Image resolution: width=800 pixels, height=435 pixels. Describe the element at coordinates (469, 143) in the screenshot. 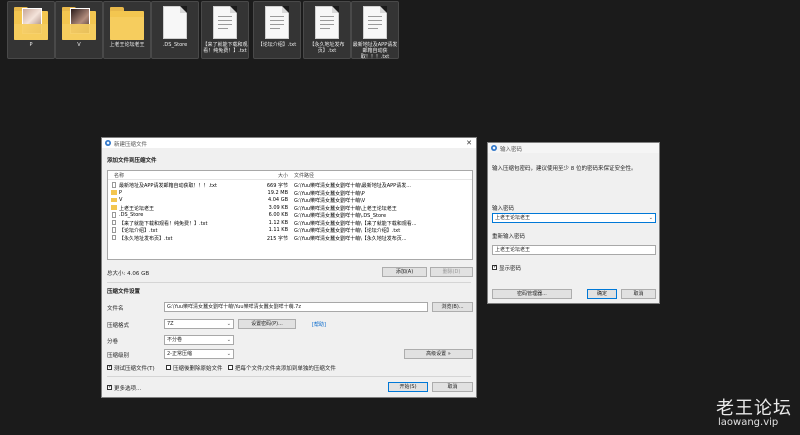

I see `close-icon: ✕` at that location.